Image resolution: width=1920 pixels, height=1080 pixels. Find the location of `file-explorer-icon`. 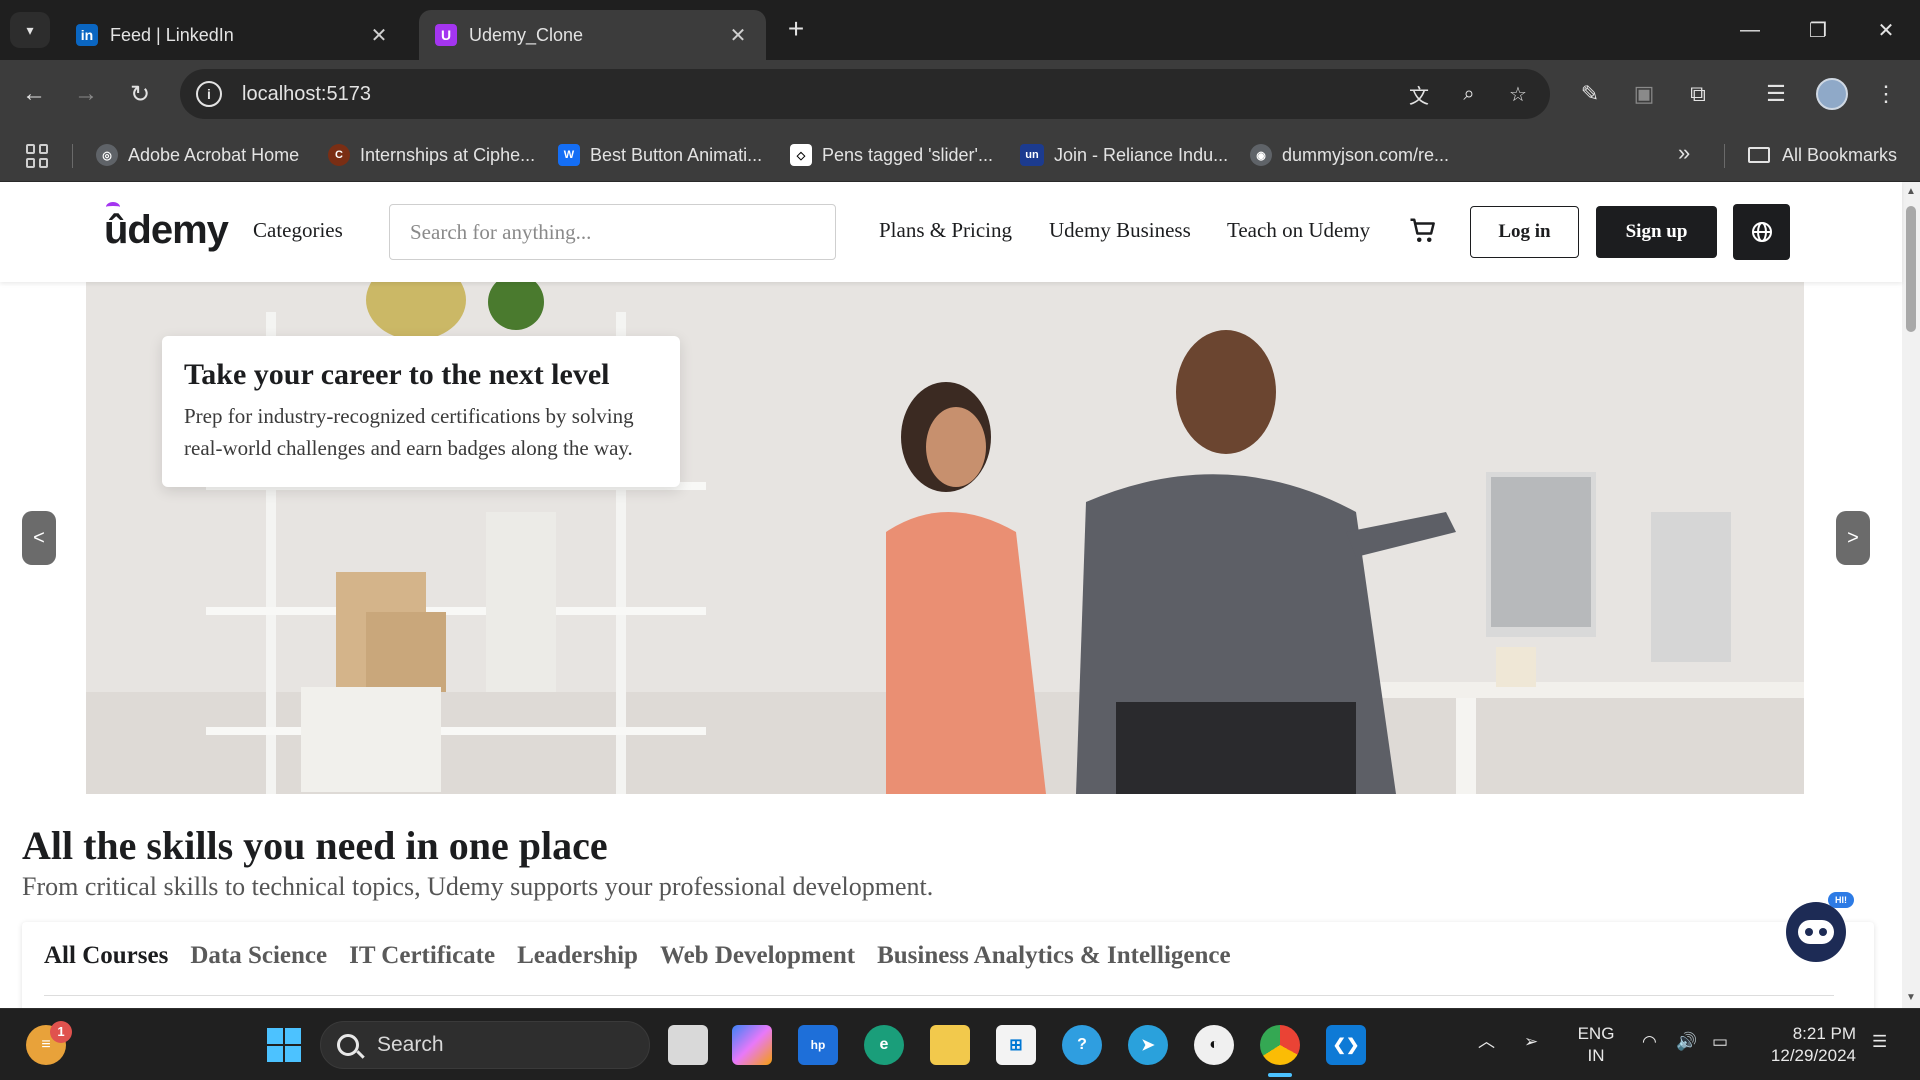

file-explorer-icon is located at coordinates (950, 1045).